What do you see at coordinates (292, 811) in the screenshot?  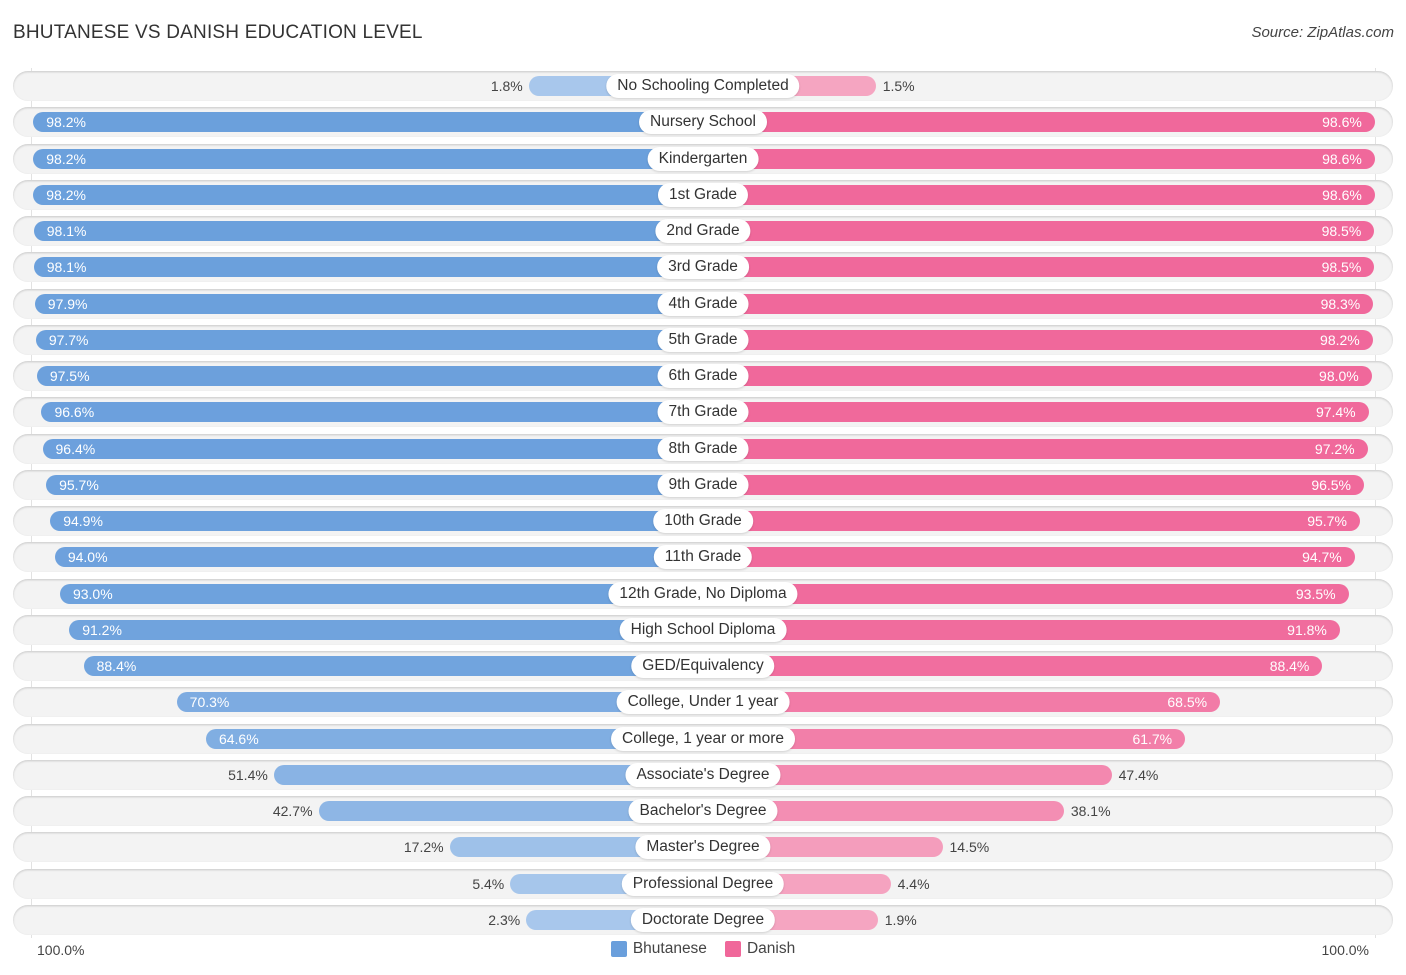 I see `value-label-bhutanese: 42.7%` at bounding box center [292, 811].